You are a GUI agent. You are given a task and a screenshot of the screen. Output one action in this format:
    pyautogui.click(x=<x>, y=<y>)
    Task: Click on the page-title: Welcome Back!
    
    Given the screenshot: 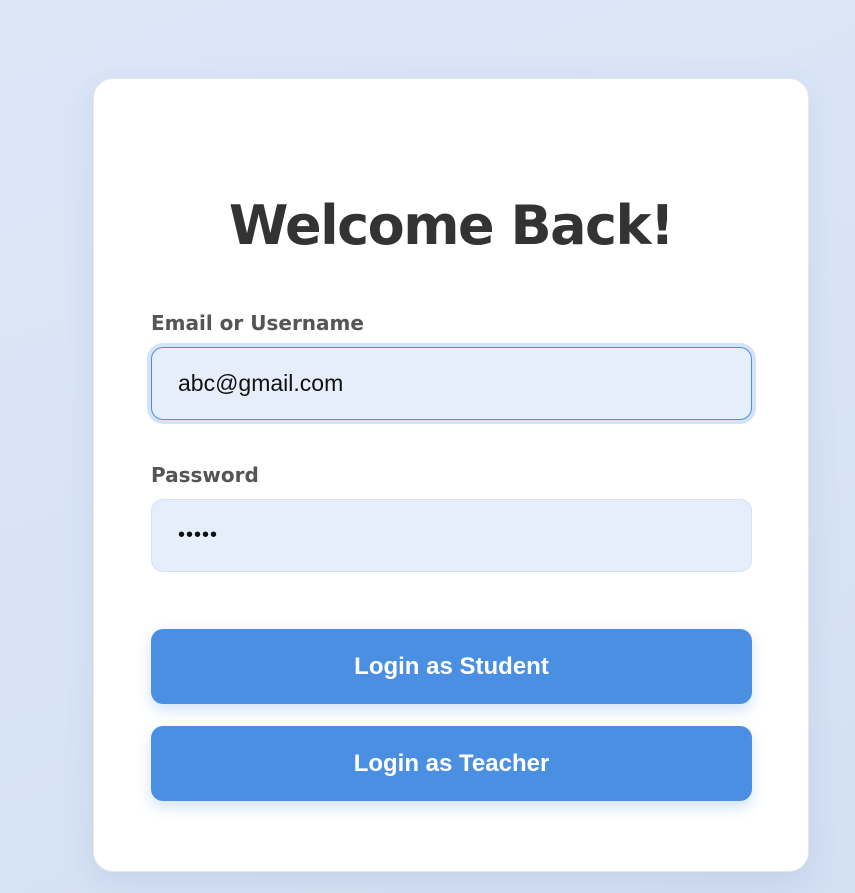 What is the action you would take?
    pyautogui.click(x=451, y=225)
    